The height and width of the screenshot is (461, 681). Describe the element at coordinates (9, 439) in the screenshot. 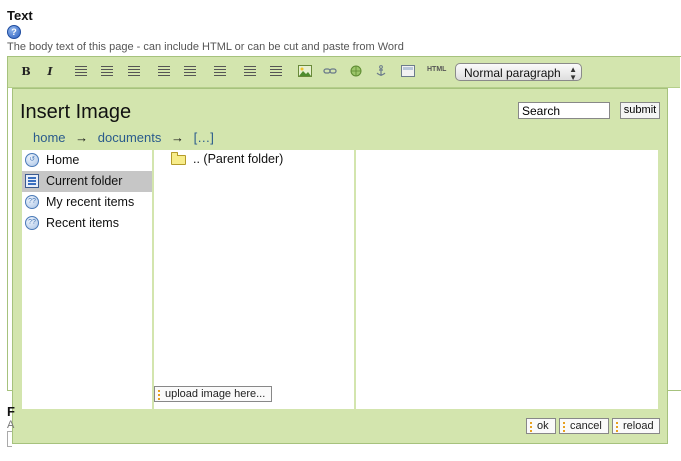

I see `next-field-input` at that location.